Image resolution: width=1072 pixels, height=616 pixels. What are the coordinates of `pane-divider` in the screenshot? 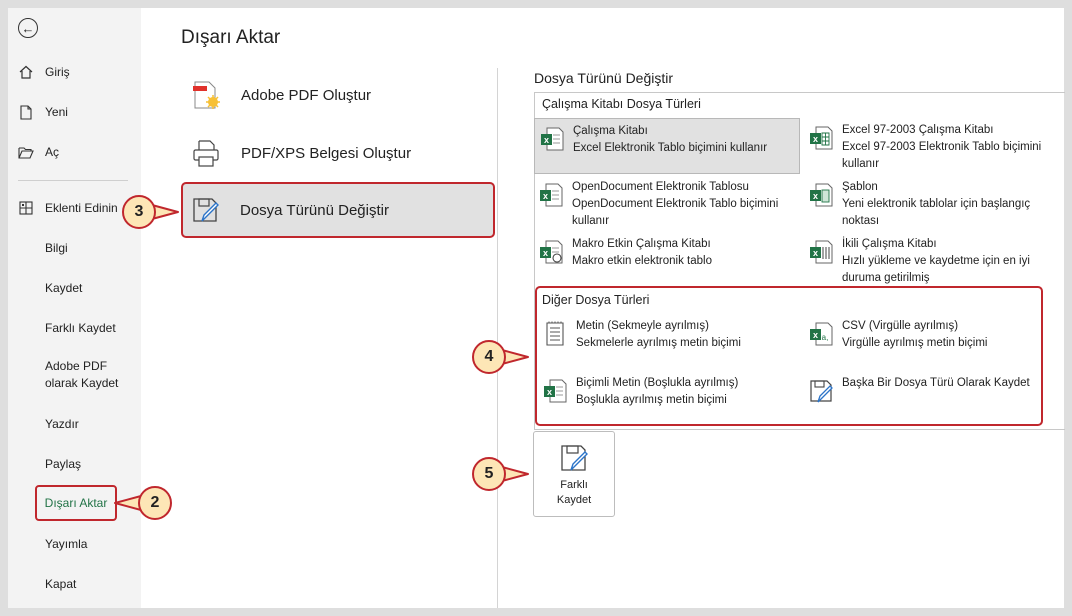 It's located at (497, 338).